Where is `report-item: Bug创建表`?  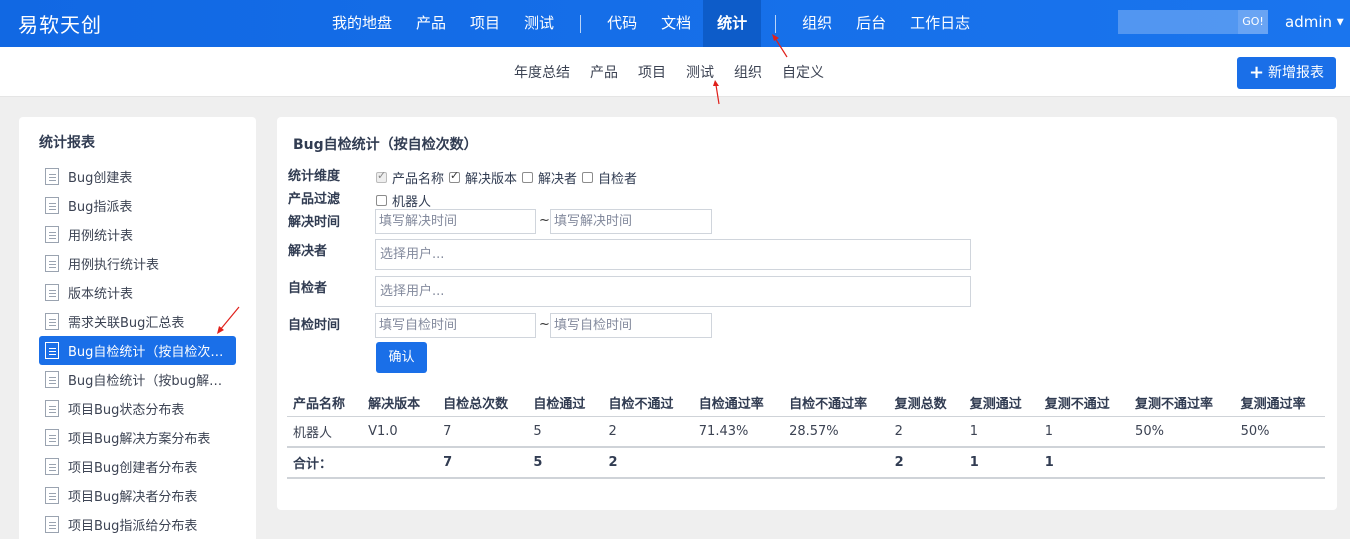
report-item: Bug创建表 is located at coordinates (137, 176).